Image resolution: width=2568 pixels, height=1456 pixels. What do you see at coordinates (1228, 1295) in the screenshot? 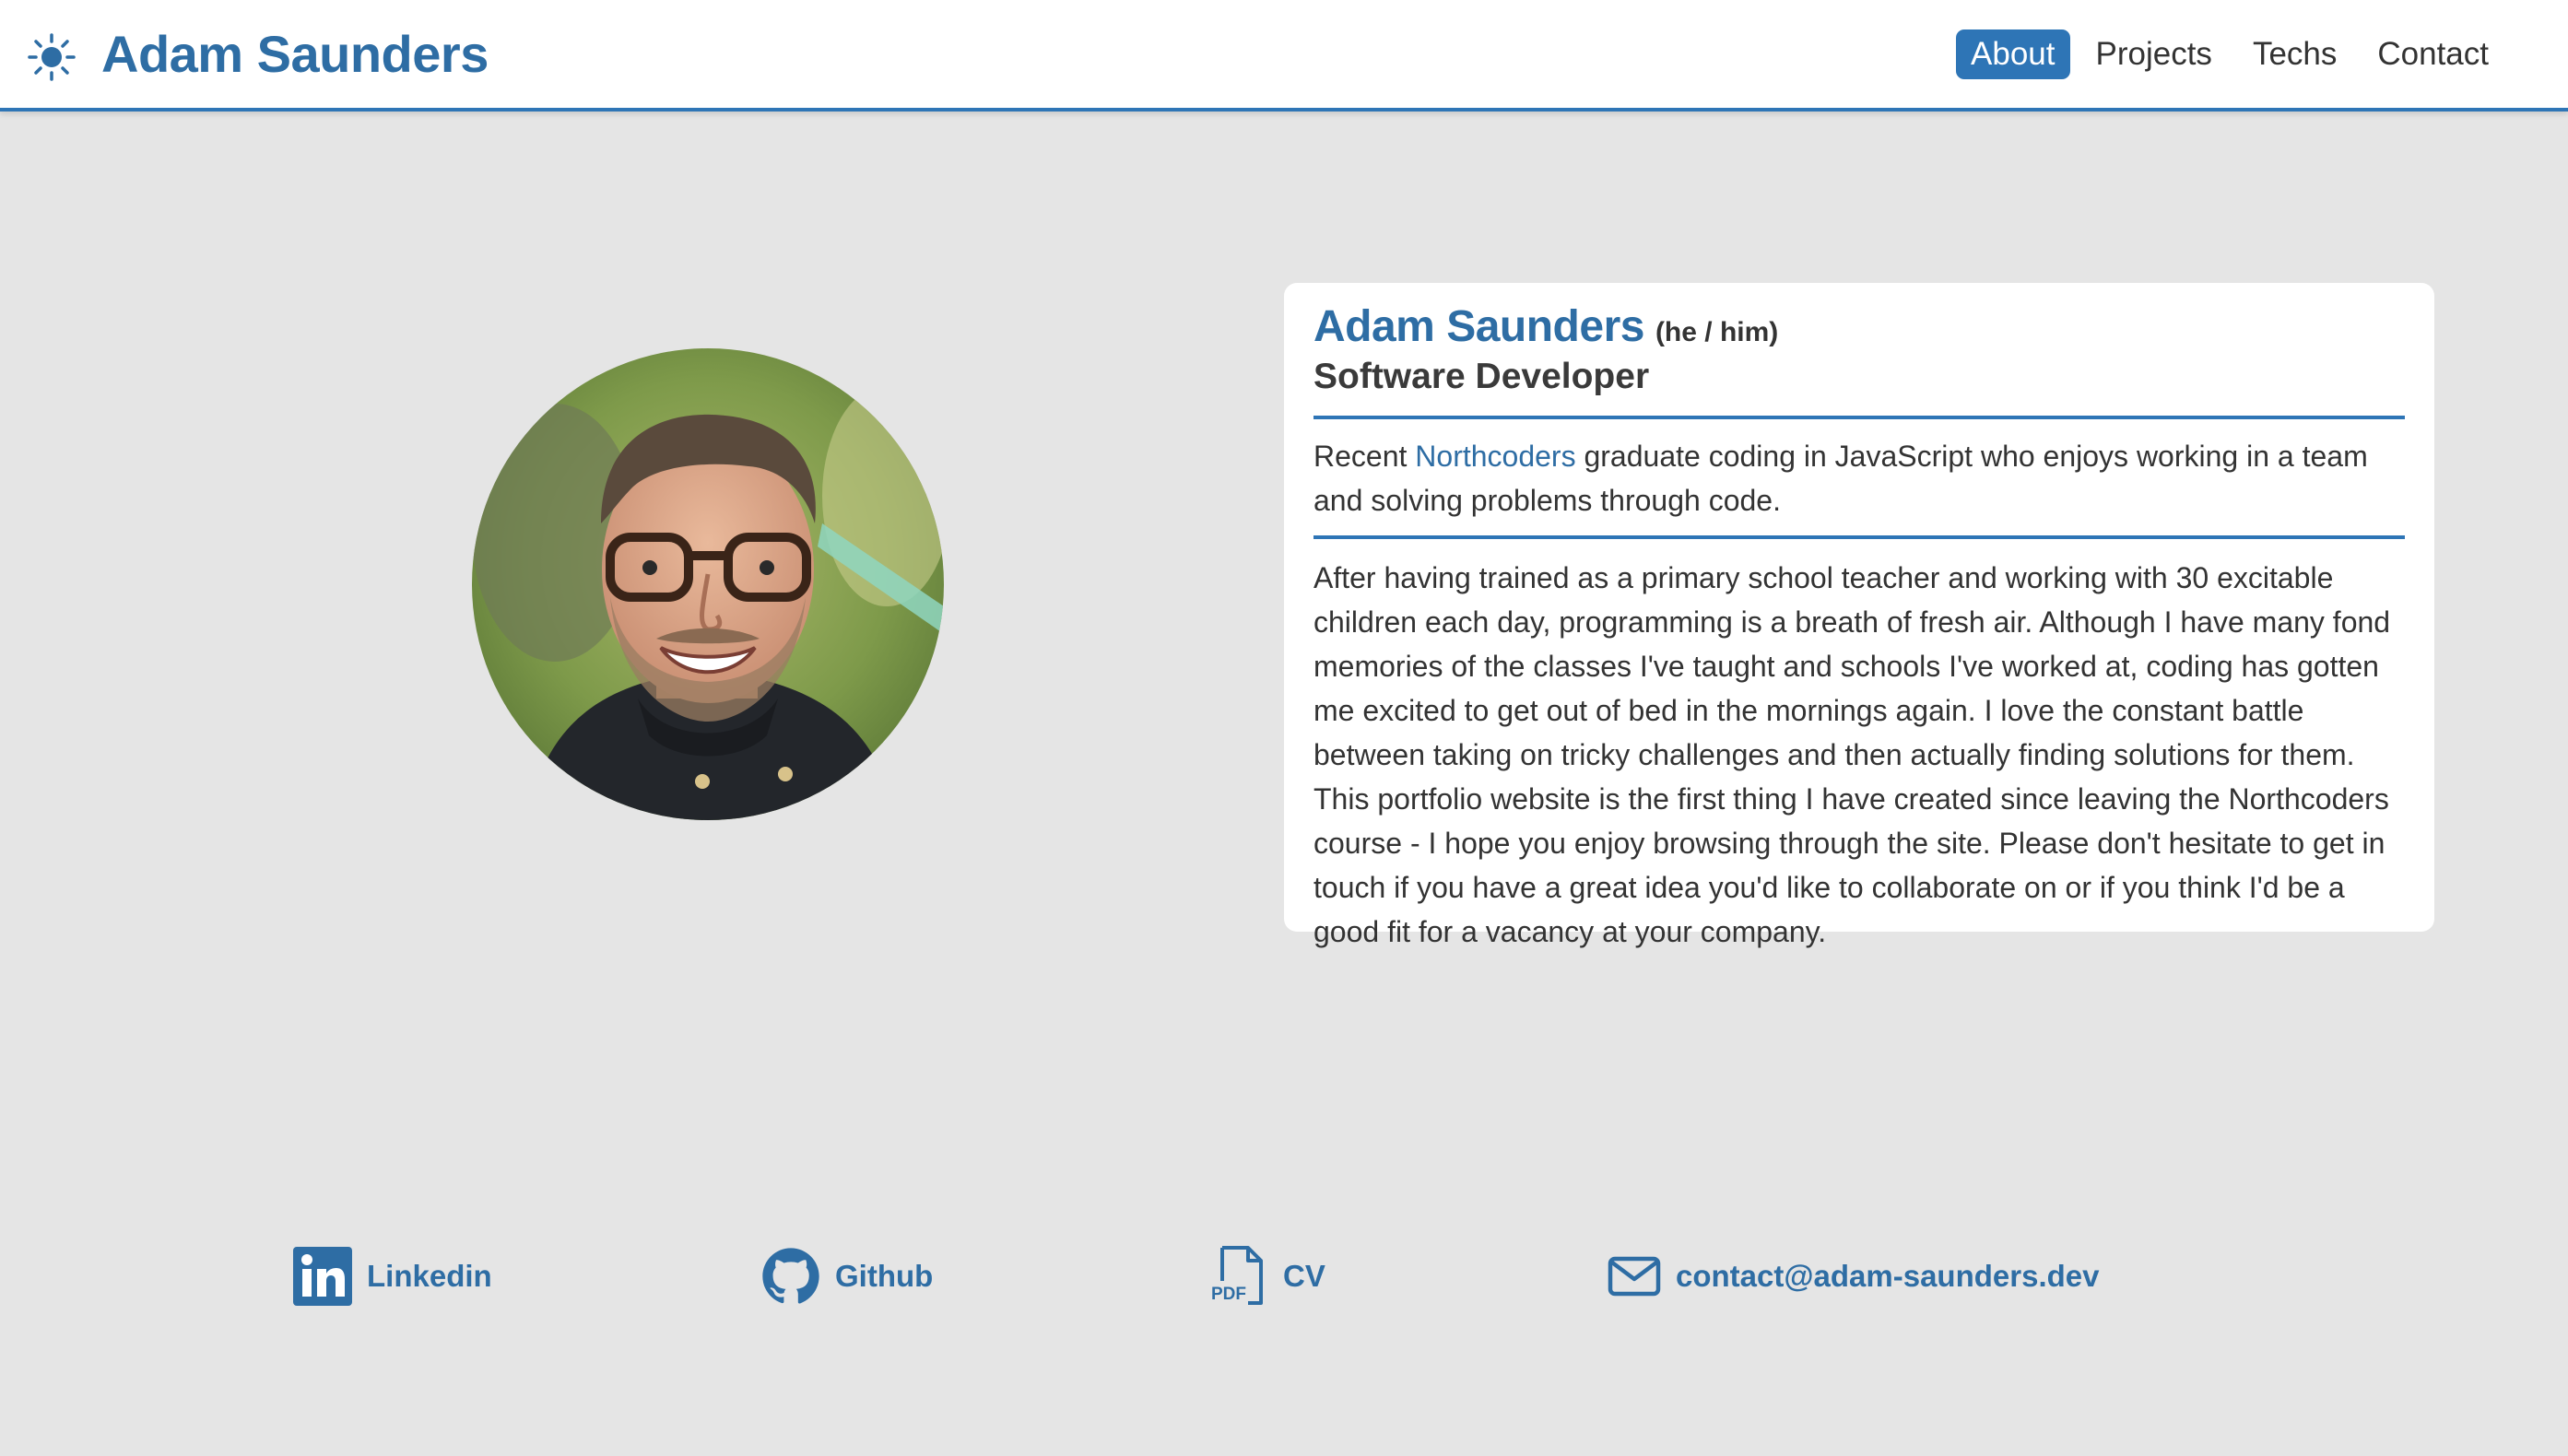
I see `pdf-badge: PDF` at bounding box center [1228, 1295].